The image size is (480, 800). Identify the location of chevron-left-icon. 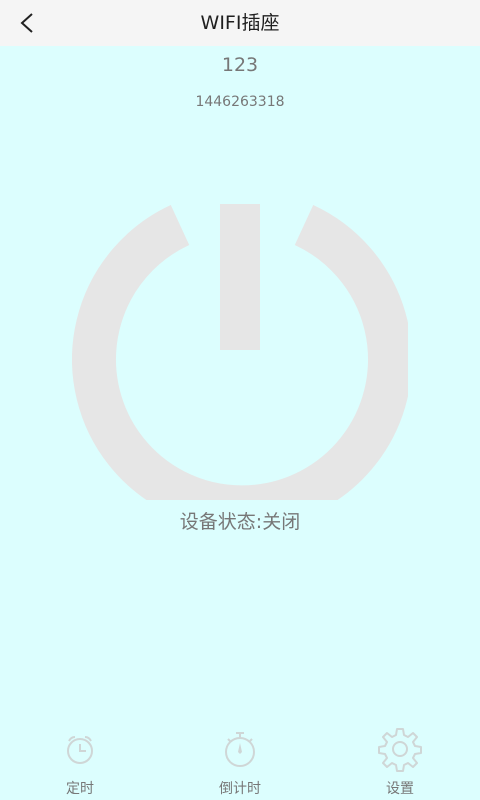
(26, 23).